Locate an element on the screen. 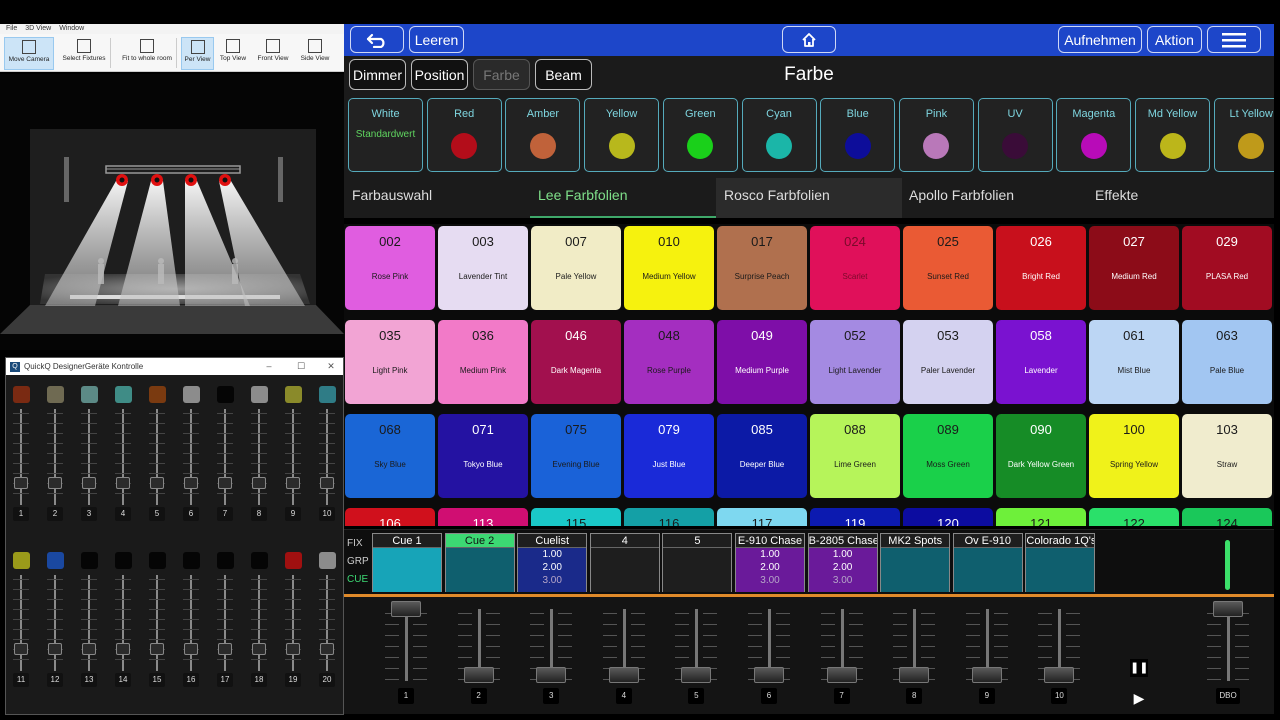 This screenshot has width=1280, height=720. gel-swatch: 036 Medium Pink is located at coordinates (483, 362).